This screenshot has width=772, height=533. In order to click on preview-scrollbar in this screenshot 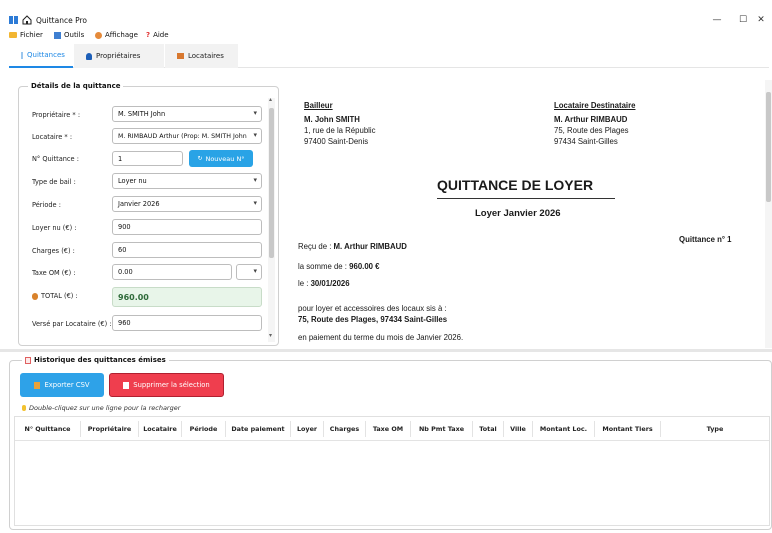, I will do `click(768, 214)`.